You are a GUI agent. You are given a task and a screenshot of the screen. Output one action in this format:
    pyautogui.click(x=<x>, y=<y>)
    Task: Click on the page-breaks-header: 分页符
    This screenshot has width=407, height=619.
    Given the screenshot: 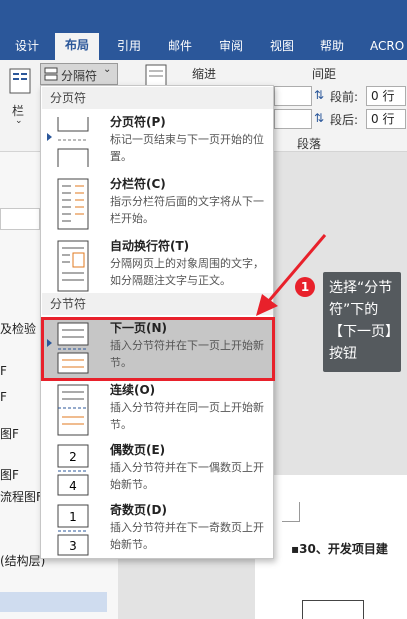 What is the action you would take?
    pyautogui.click(x=157, y=98)
    